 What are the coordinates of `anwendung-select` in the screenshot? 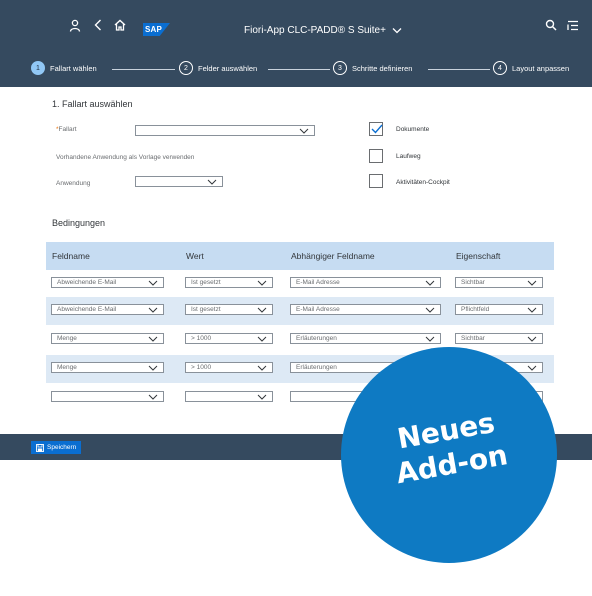 It's located at (179, 181).